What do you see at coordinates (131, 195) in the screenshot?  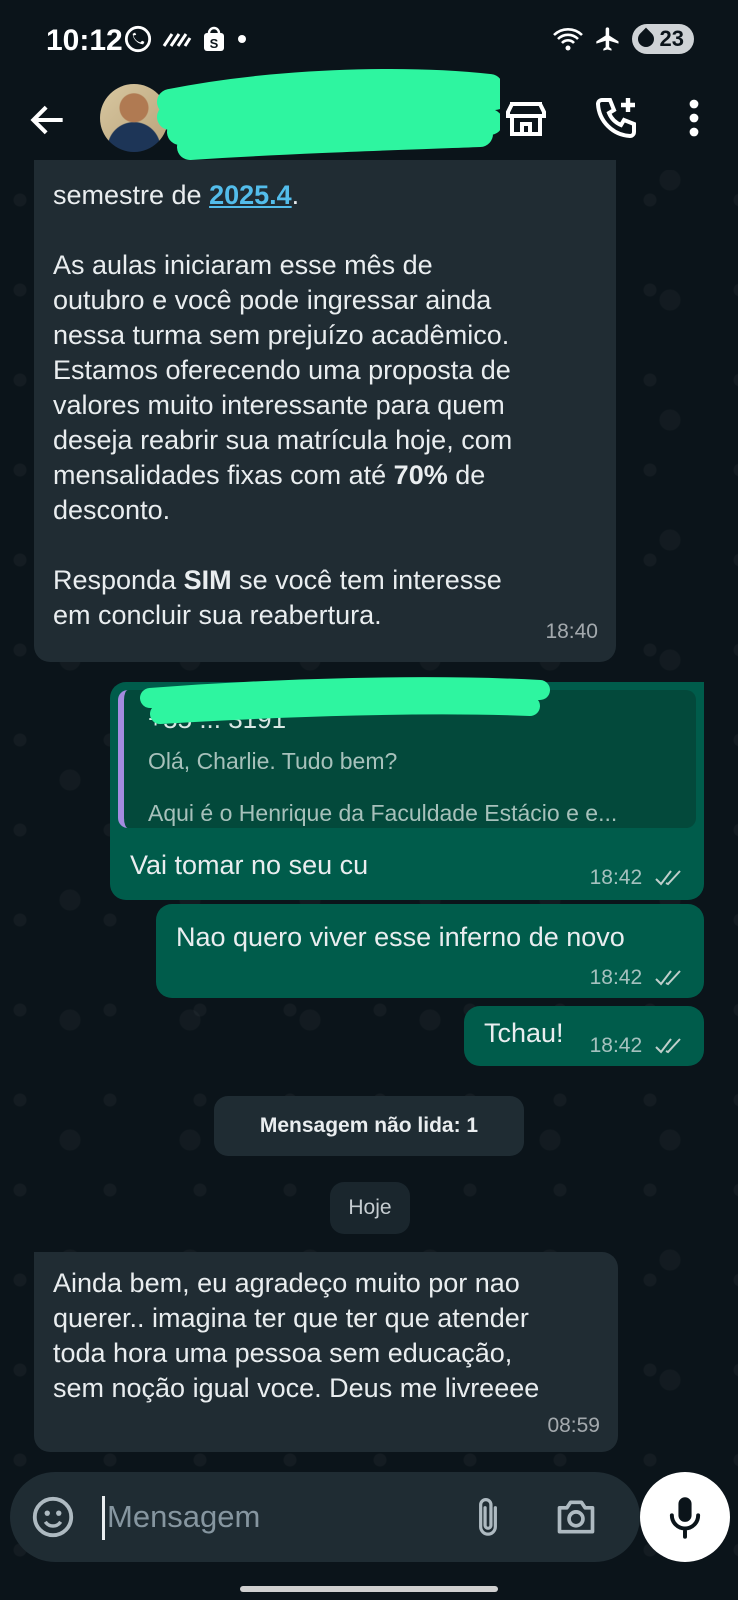 I see `message-text: semestre de` at bounding box center [131, 195].